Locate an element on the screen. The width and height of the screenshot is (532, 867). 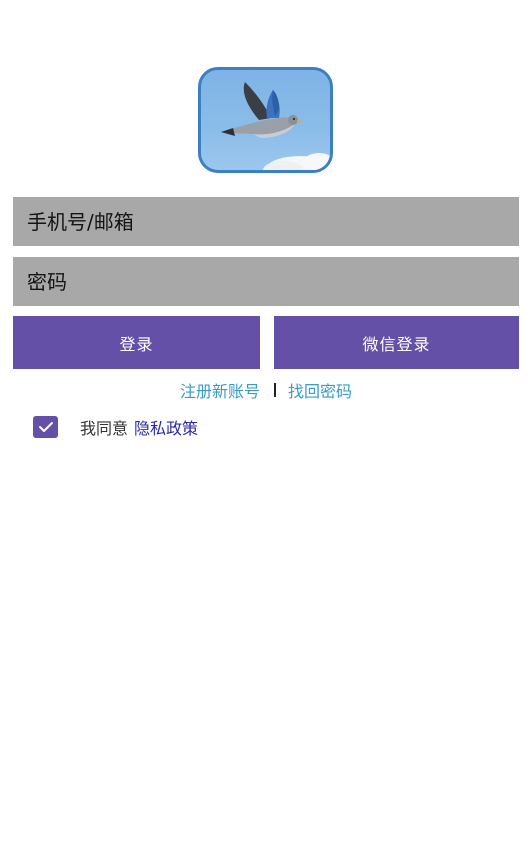
register-link: 注册新账号 is located at coordinates (220, 390).